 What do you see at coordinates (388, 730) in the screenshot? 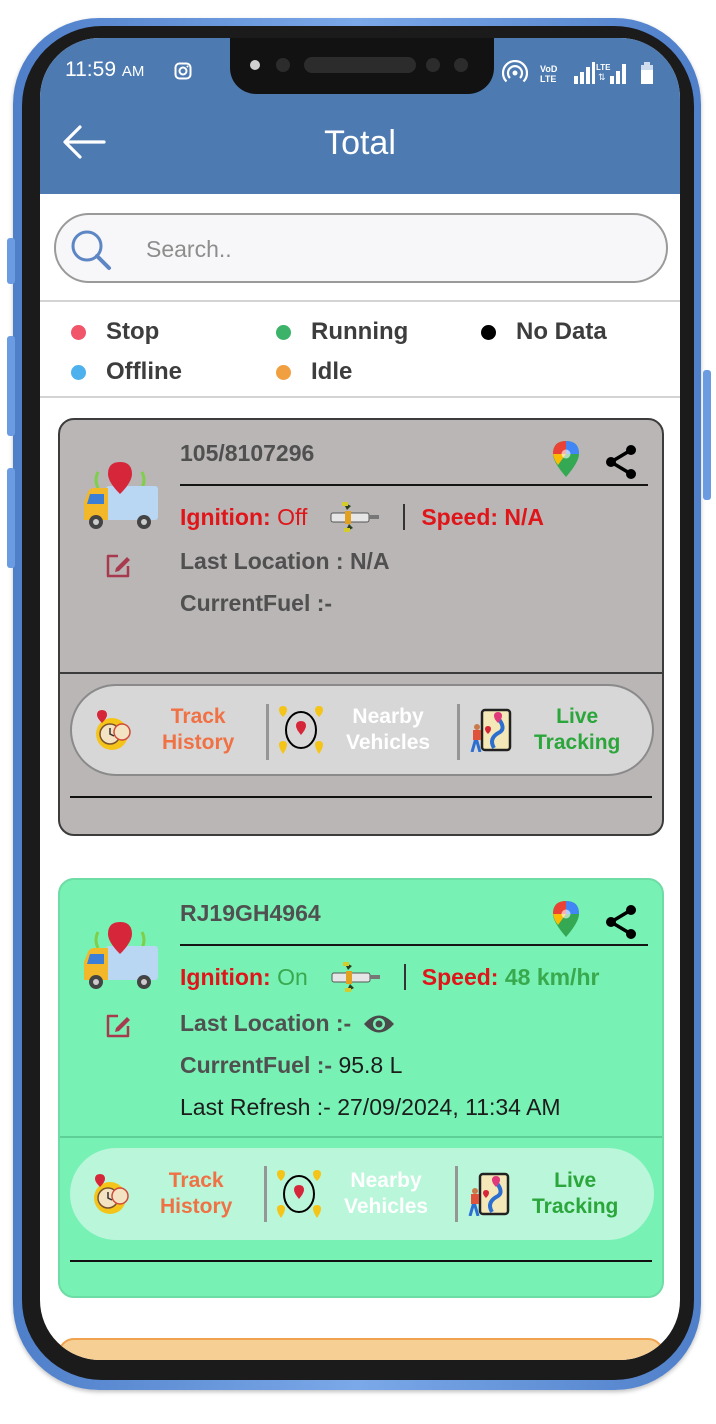
I see `nearby-vehicles-label: Nearby Vehicles` at bounding box center [388, 730].